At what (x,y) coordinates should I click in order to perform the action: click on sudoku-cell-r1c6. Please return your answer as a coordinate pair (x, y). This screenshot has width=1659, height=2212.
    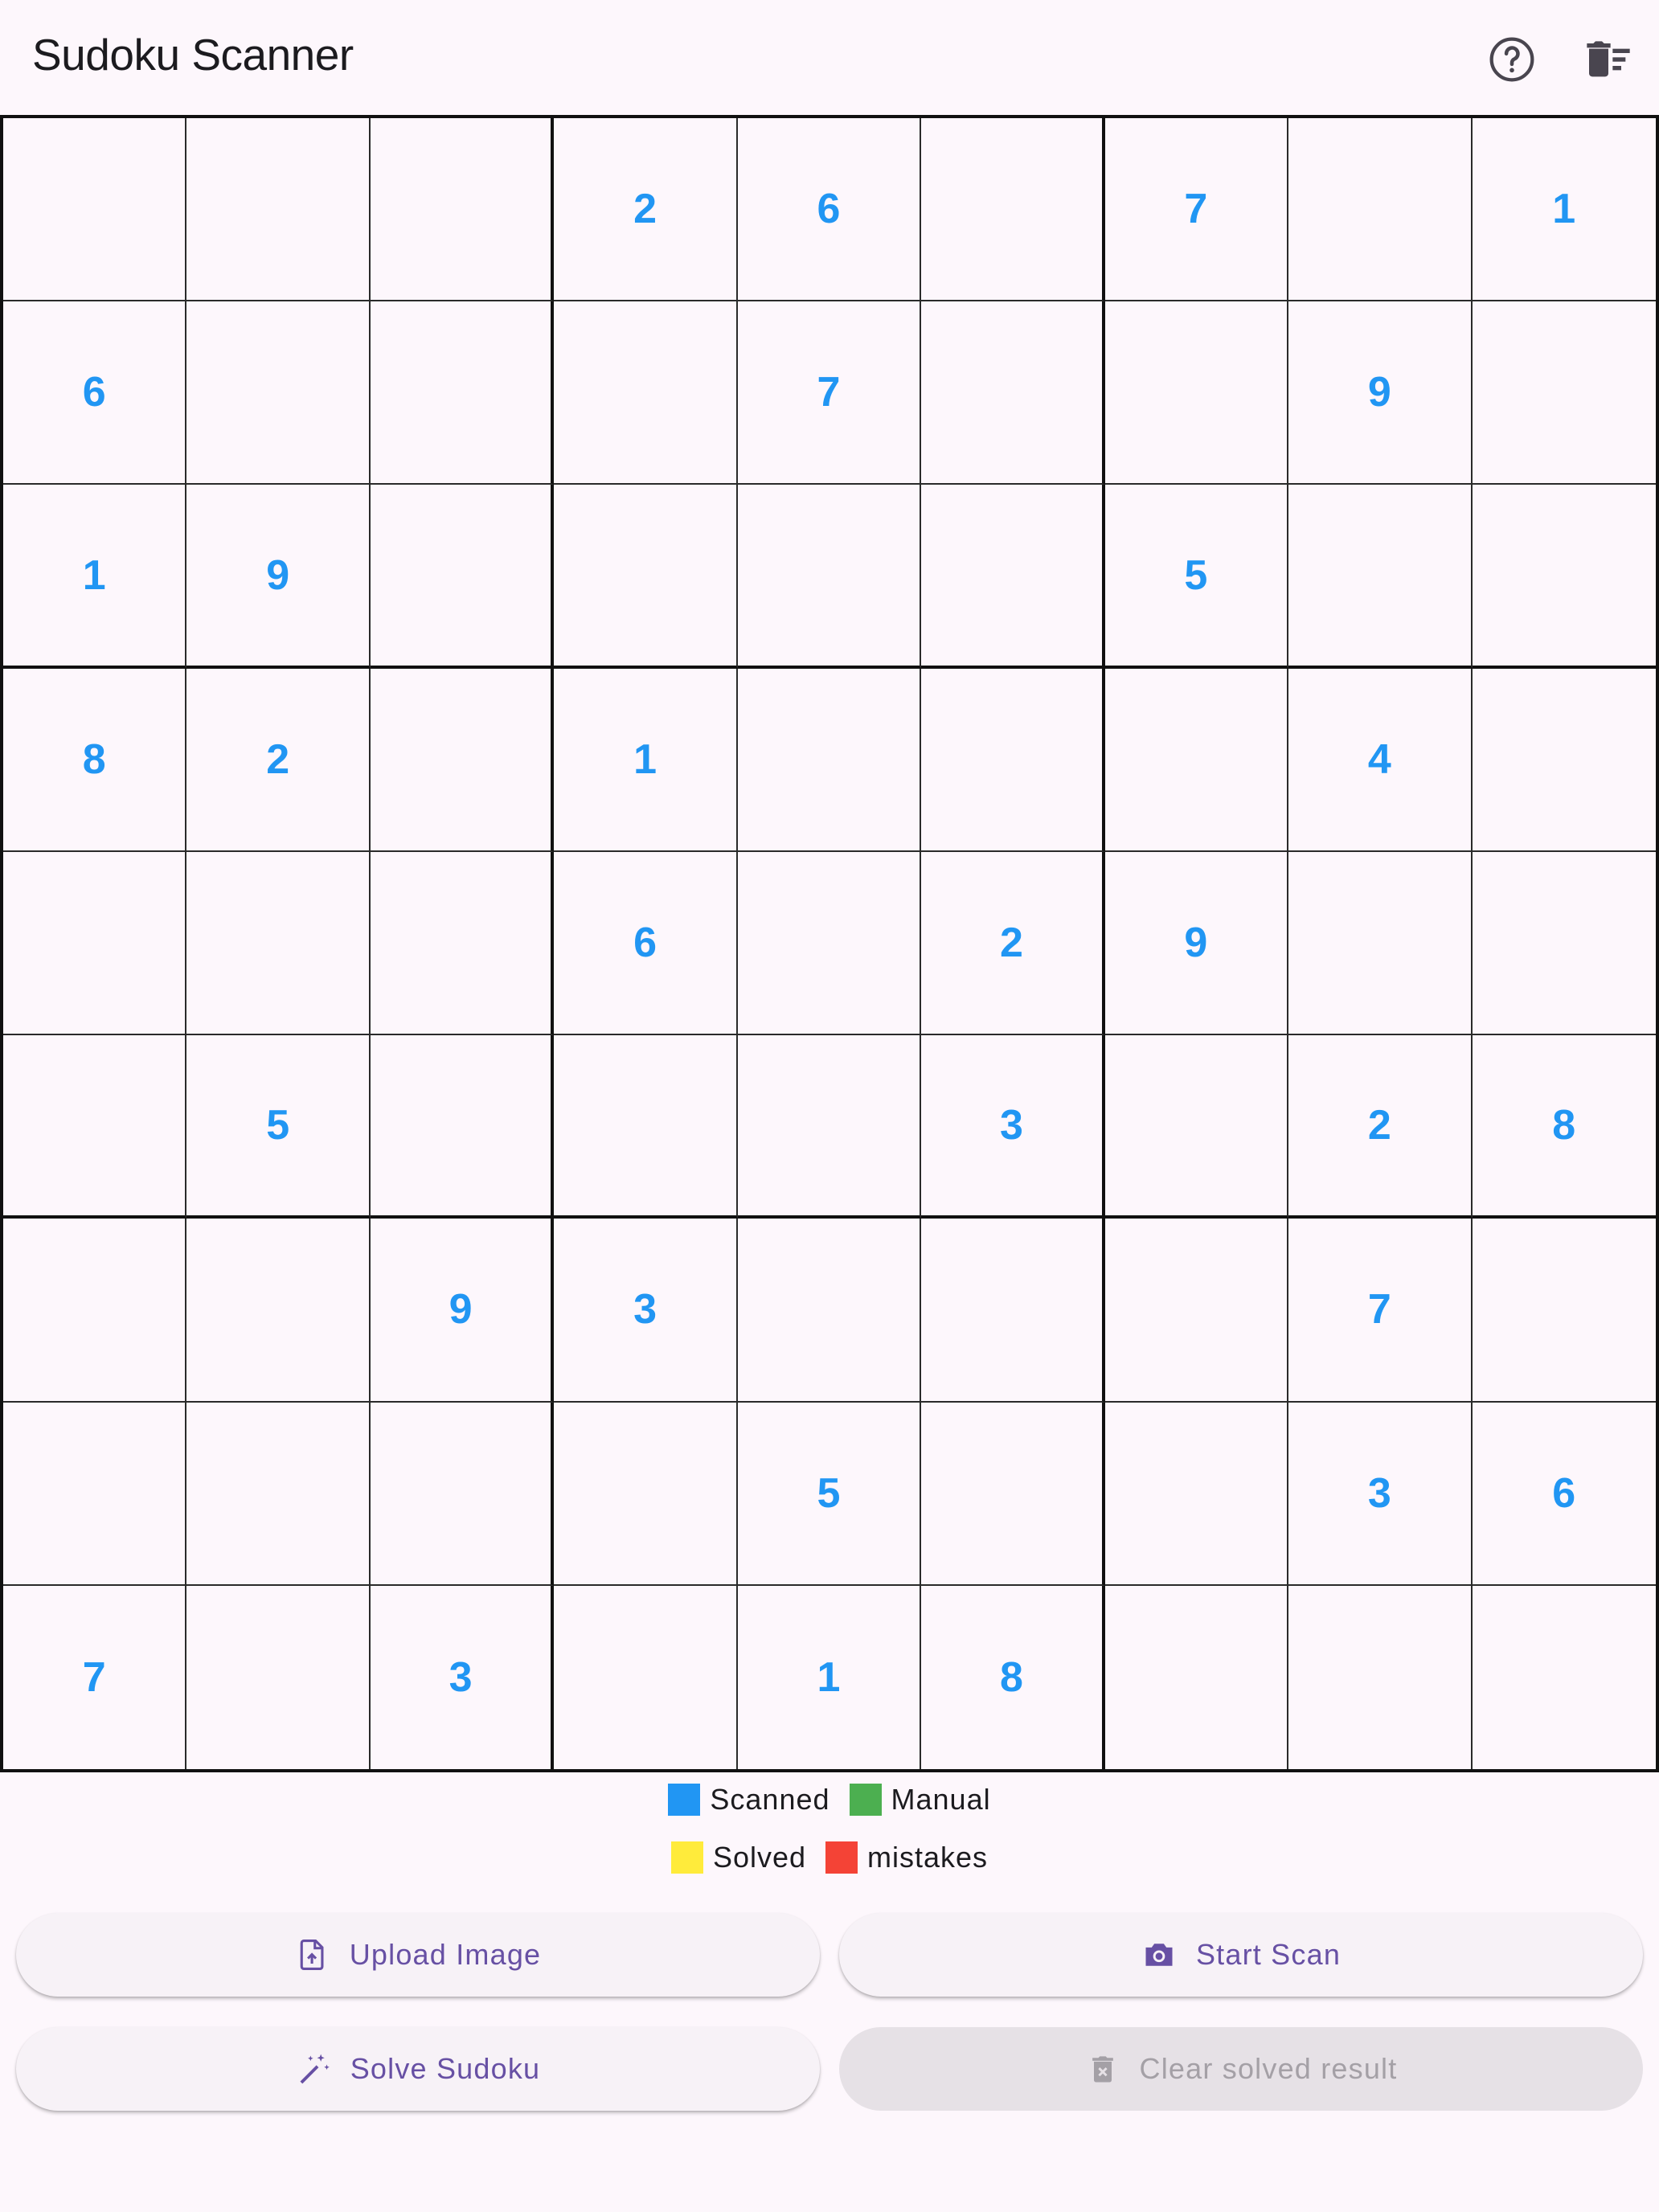
    Looking at the image, I should click on (1013, 210).